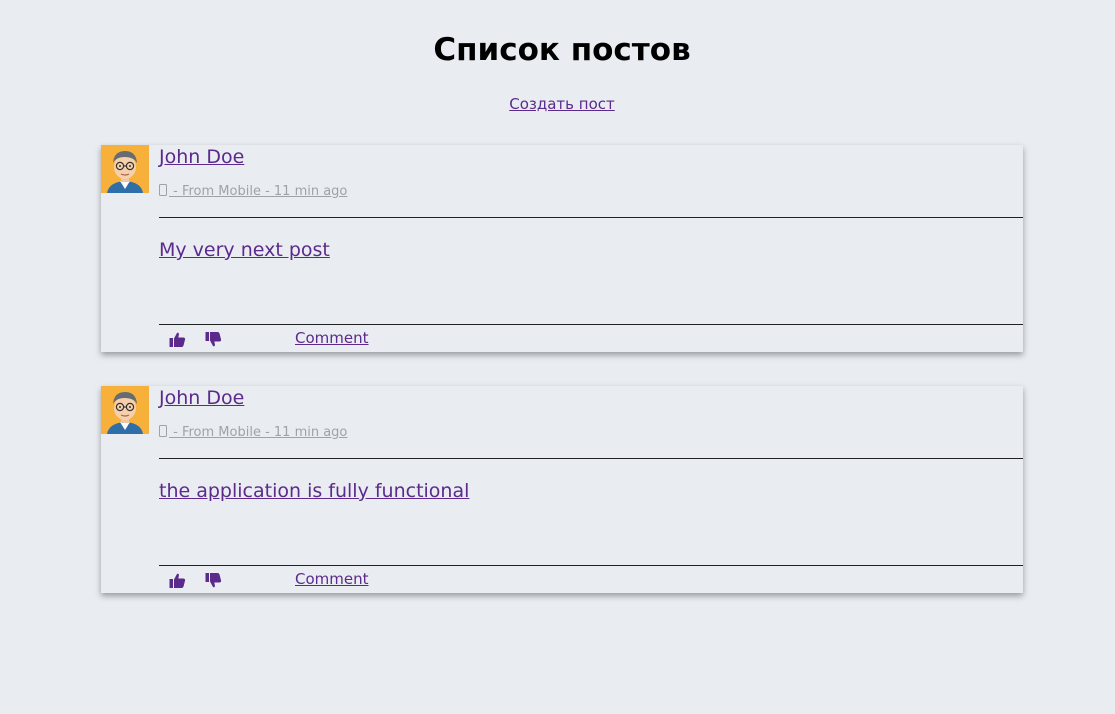 Image resolution: width=1115 pixels, height=714 pixels. I want to click on create-post-link: Создать пост, so click(562, 104).